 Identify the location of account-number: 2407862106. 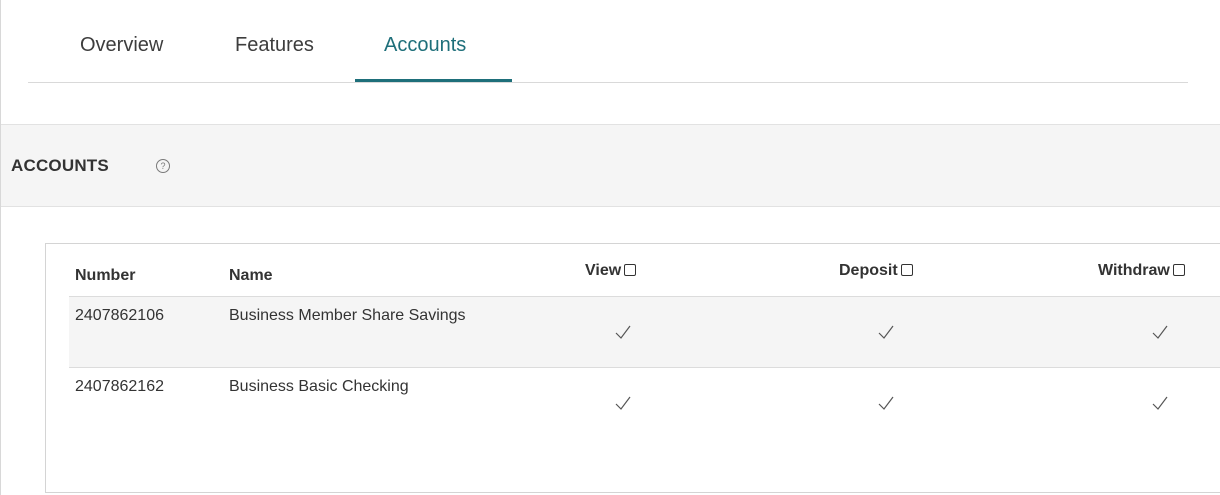
(119, 315).